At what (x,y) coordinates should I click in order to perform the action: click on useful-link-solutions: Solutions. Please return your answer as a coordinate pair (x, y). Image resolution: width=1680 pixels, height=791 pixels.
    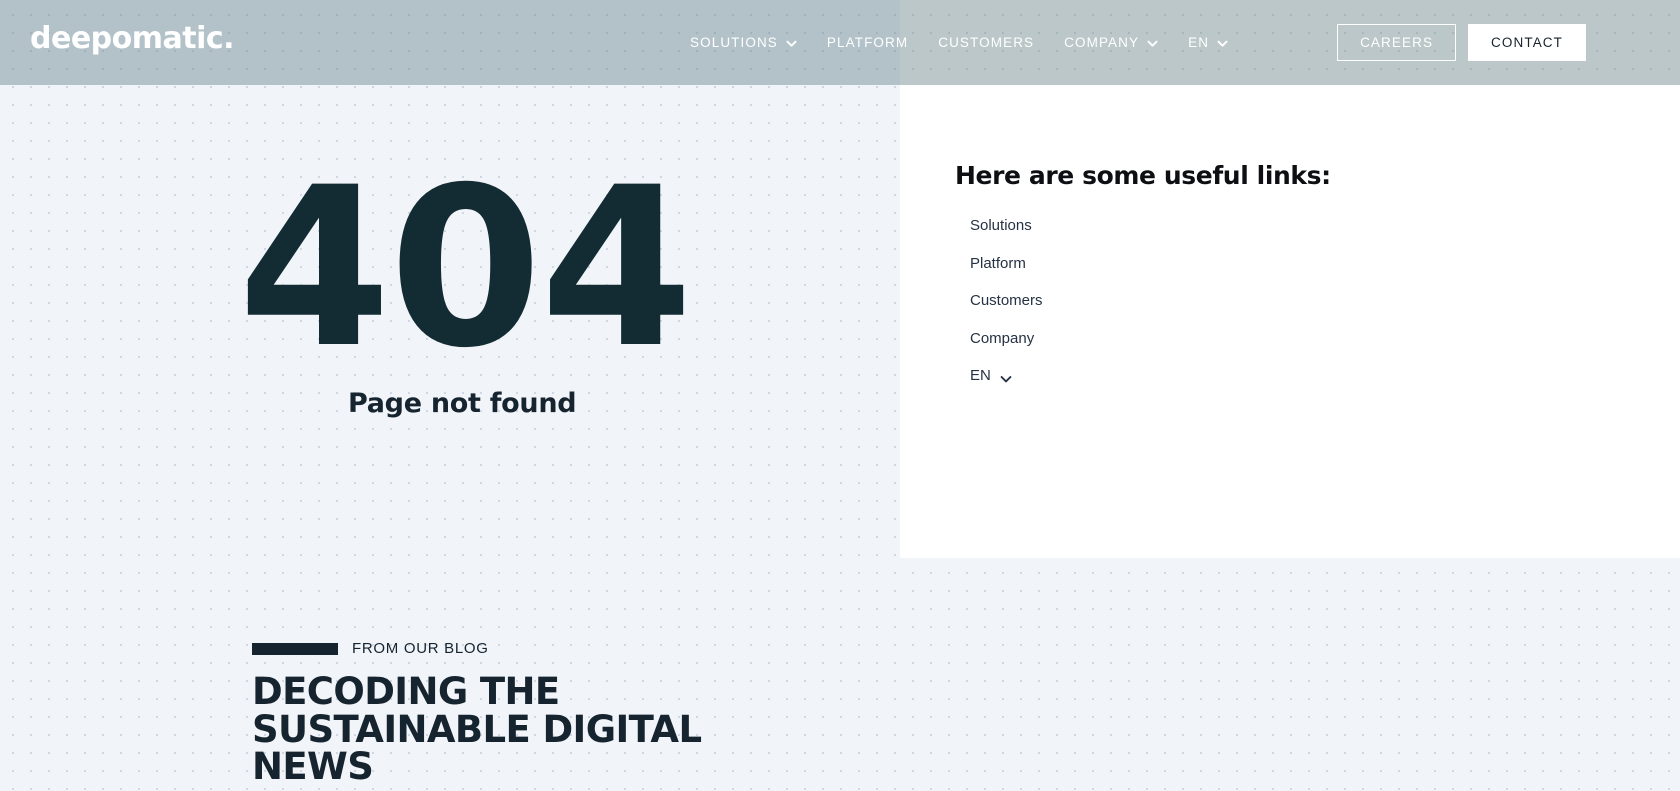
    Looking at the image, I should click on (1006, 226).